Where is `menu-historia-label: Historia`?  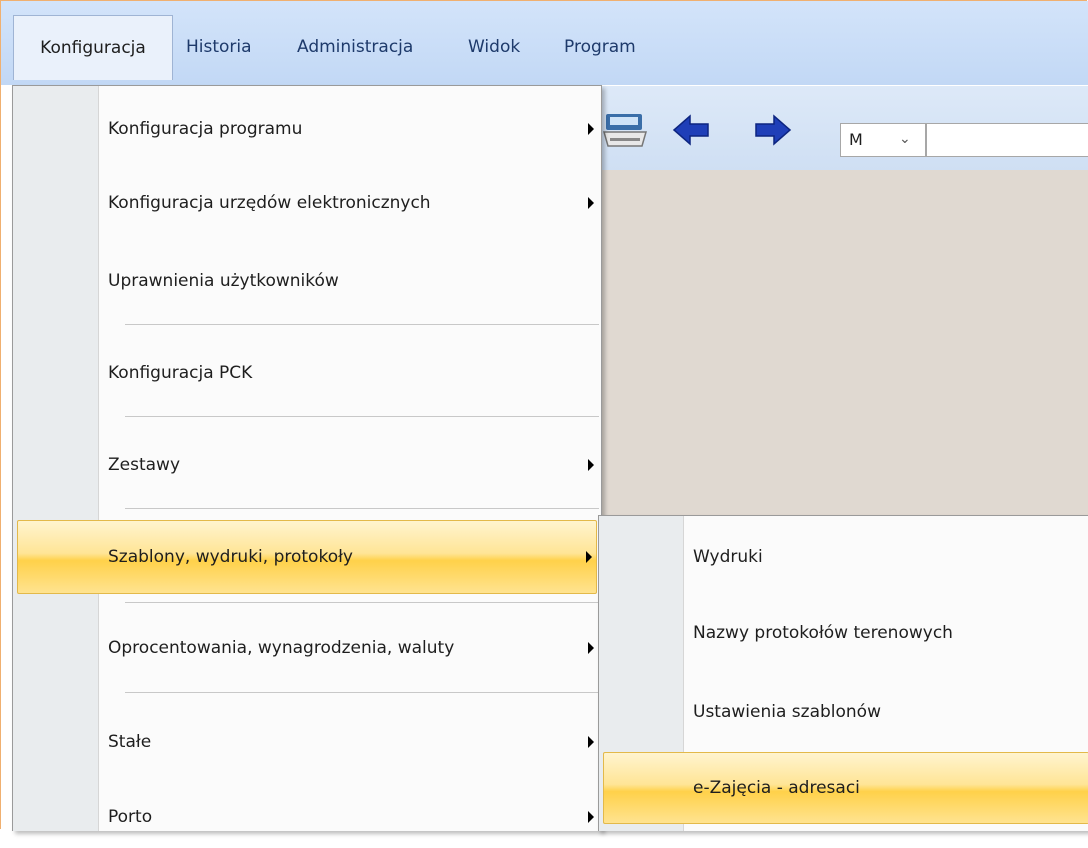
menu-historia-label: Historia is located at coordinates (219, 47).